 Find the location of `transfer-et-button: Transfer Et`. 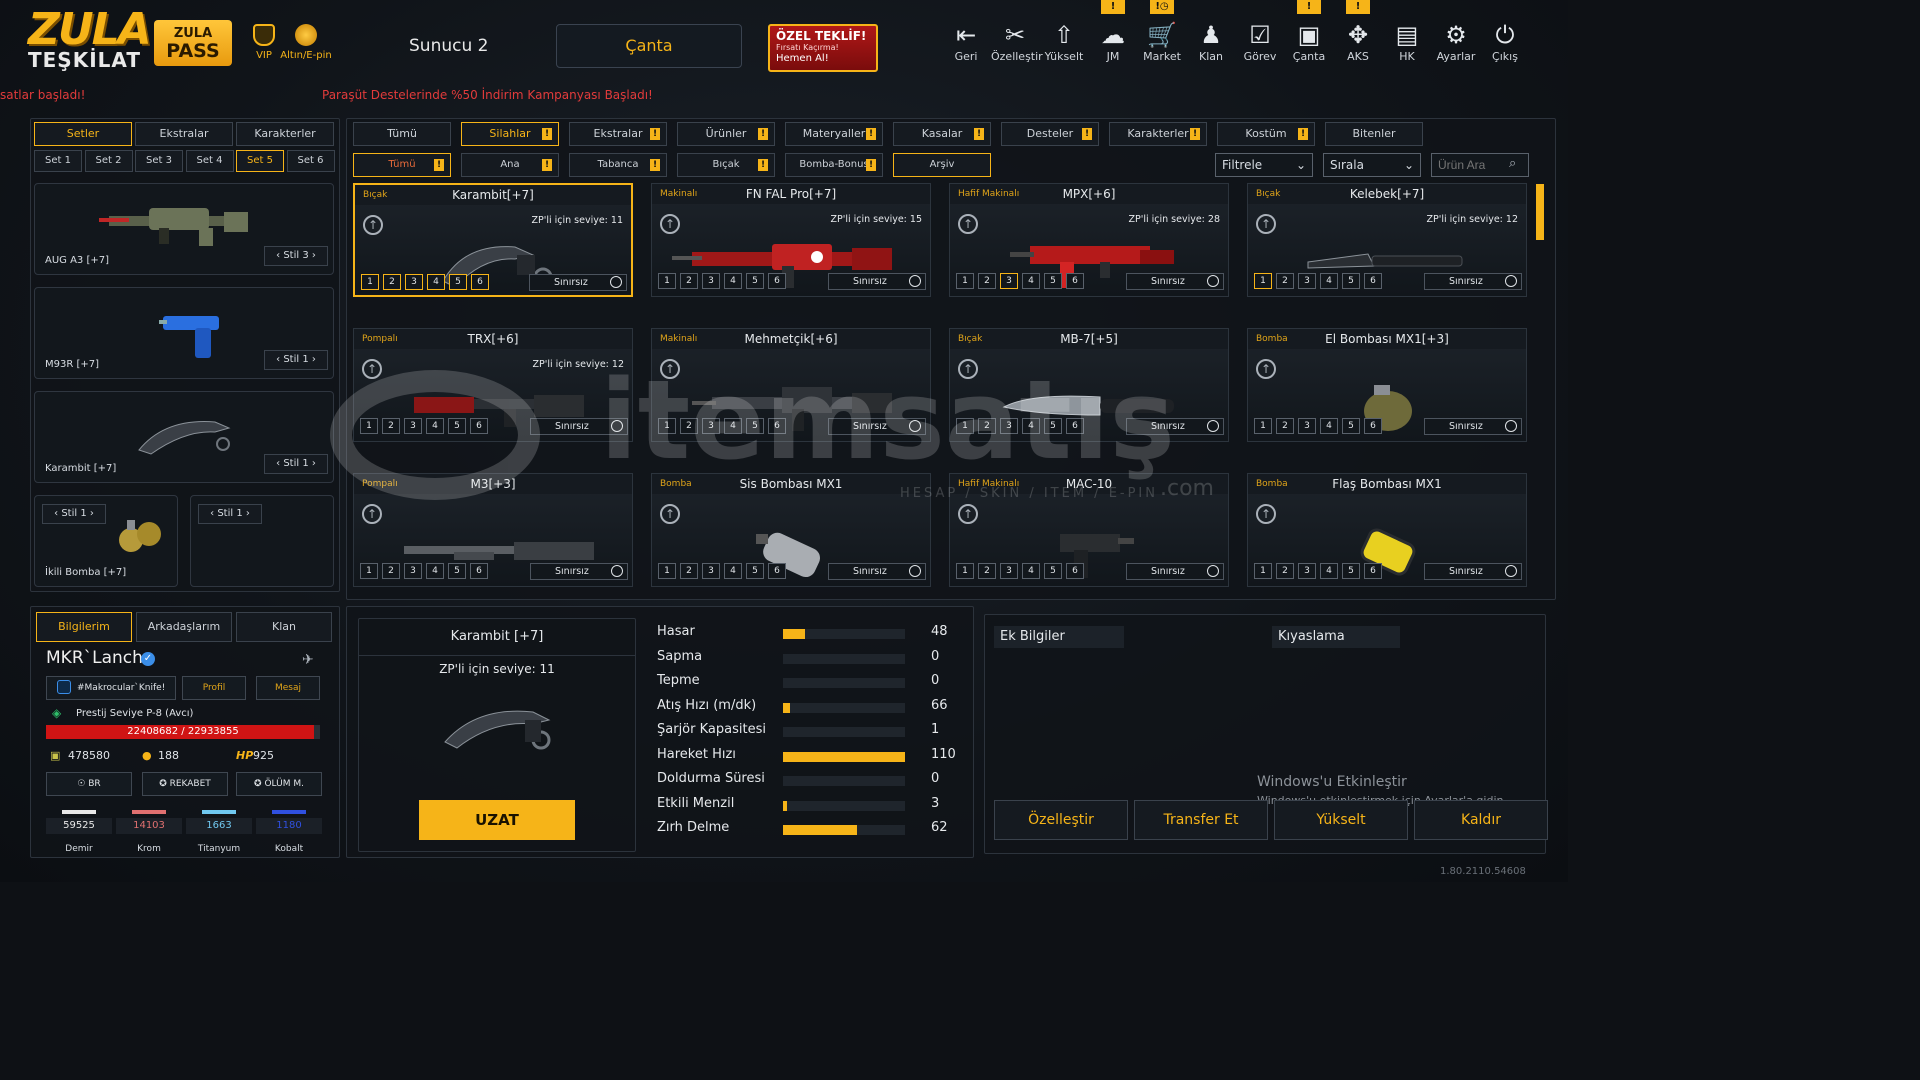

transfer-et-button: Transfer Et is located at coordinates (1201, 820).